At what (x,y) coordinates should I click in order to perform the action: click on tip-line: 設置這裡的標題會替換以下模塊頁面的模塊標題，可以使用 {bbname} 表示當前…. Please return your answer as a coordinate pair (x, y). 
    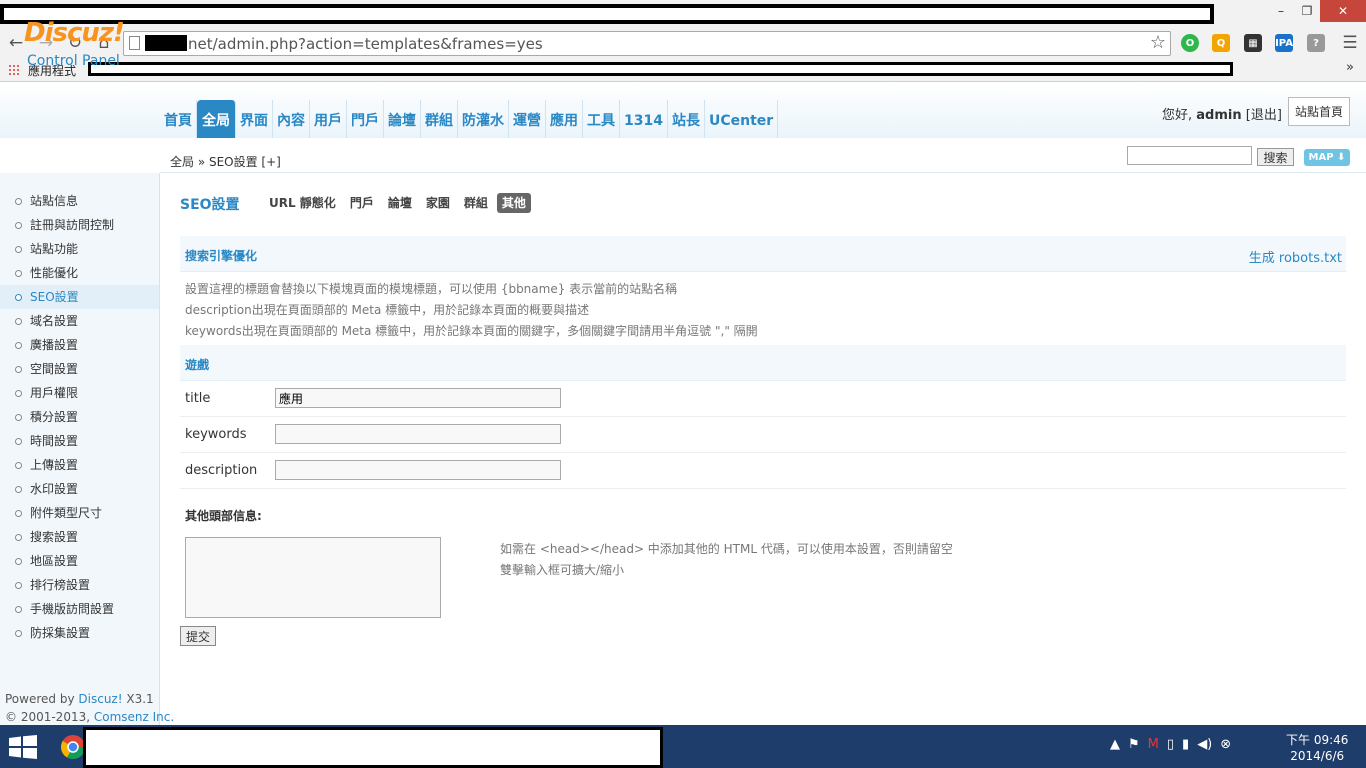
    Looking at the image, I should click on (431, 289).